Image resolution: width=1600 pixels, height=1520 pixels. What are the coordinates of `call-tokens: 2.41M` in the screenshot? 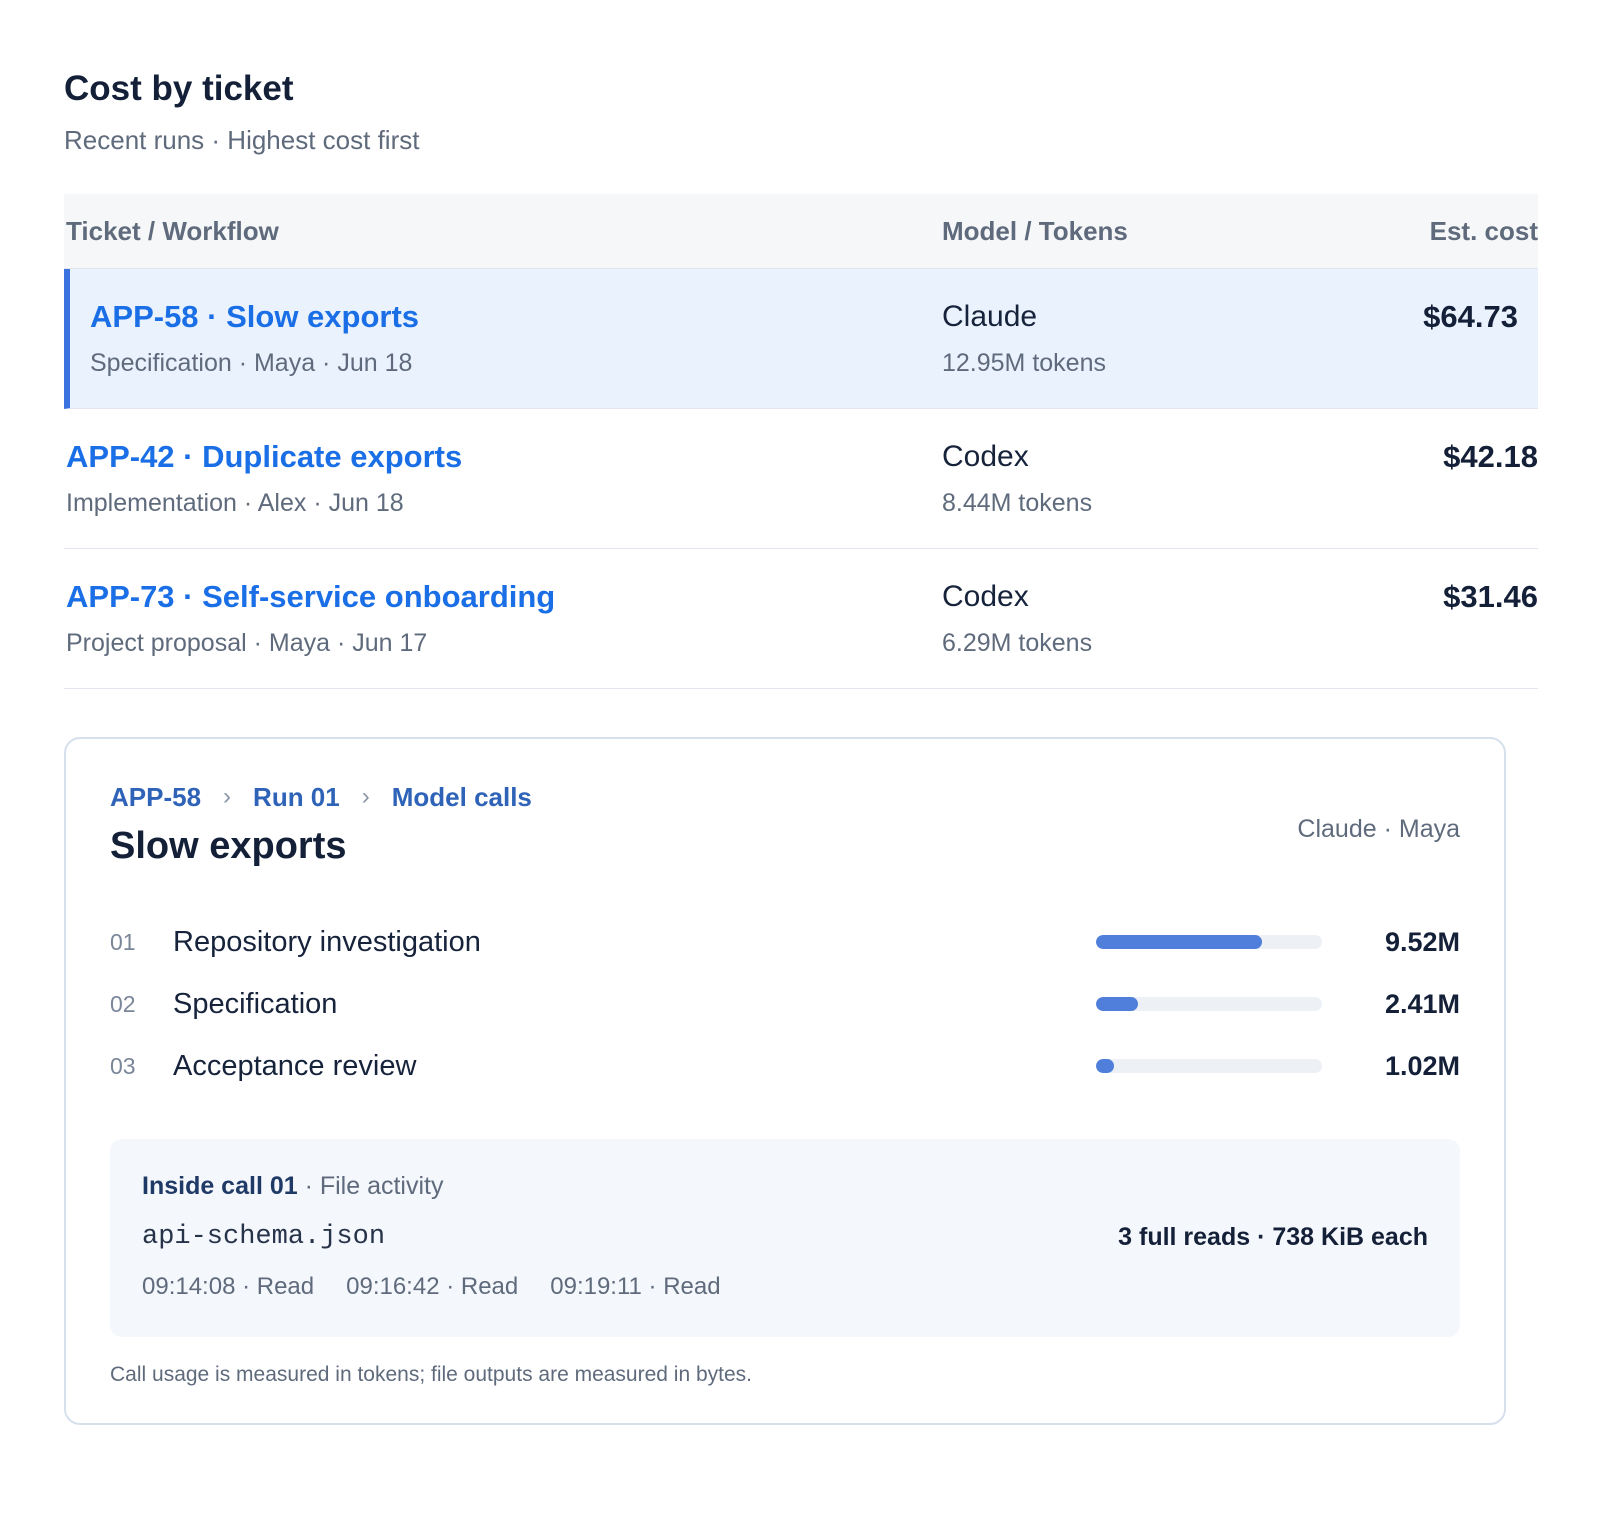 It's located at (1422, 1003).